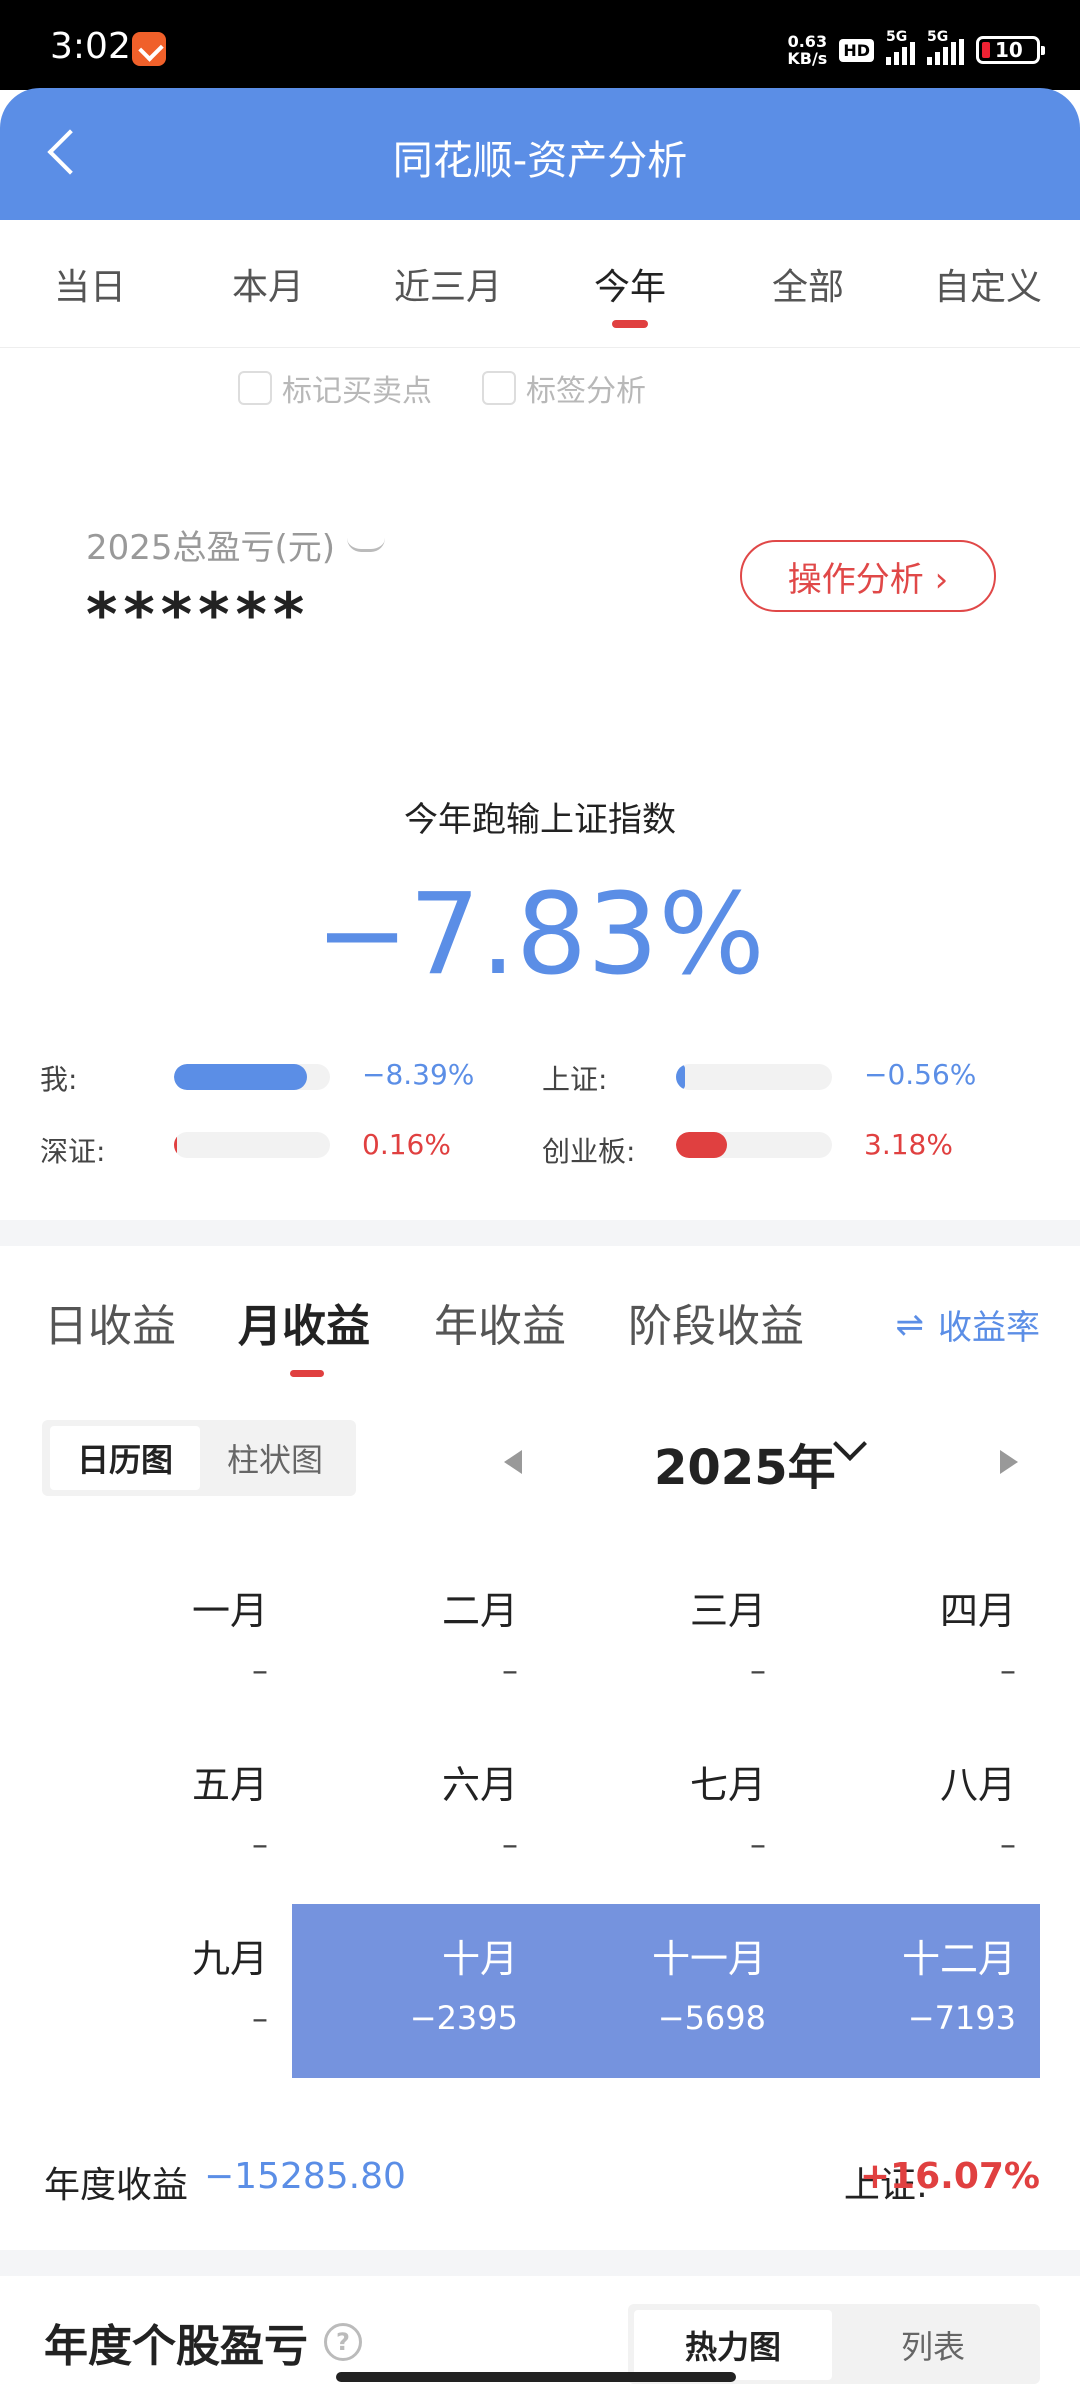 Image resolution: width=1080 pixels, height=2400 pixels. What do you see at coordinates (900, 47) in the screenshot?
I see `signal-icon: 5G` at bounding box center [900, 47].